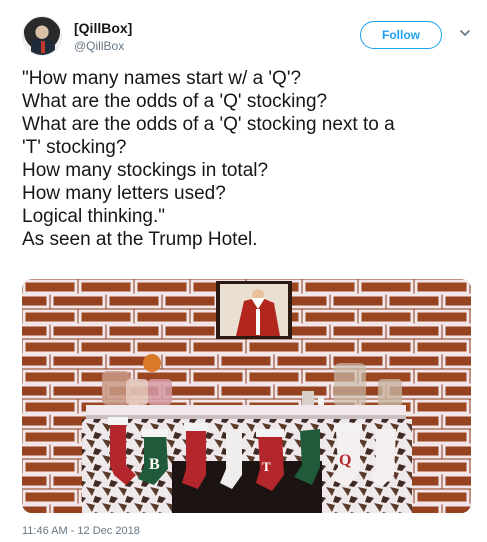 The image size is (487, 542). Describe the element at coordinates (345, 460) in the screenshot. I see `stocking-letter-q: Q` at that location.